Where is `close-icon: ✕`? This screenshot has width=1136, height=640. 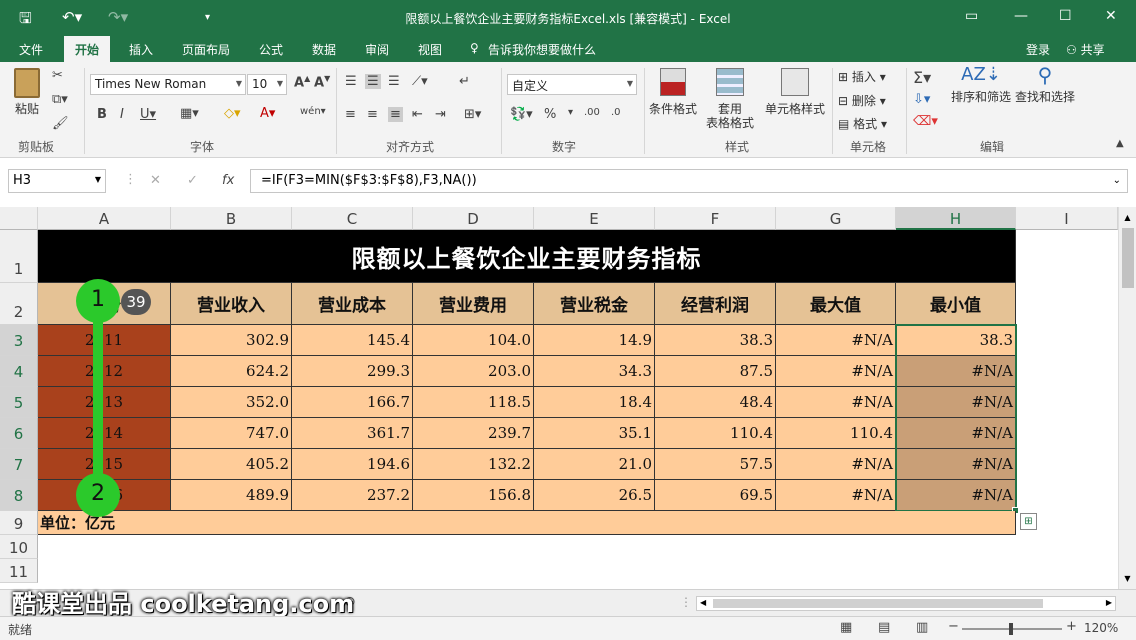
close-icon: ✕ is located at coordinates (1111, 16).